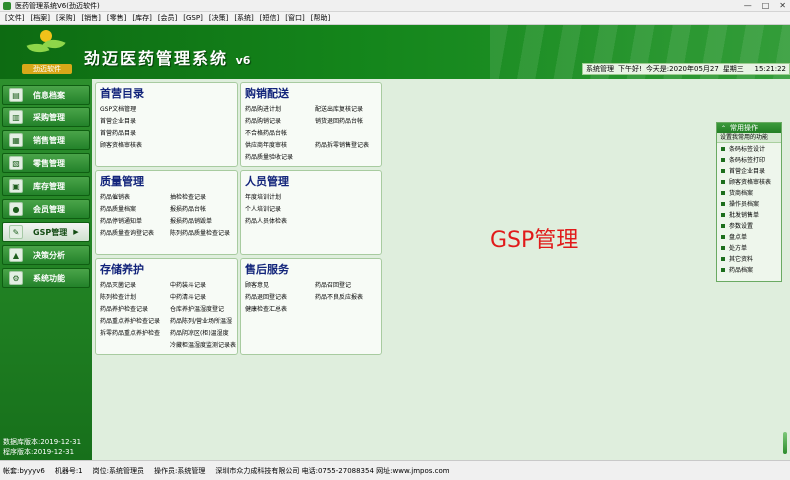  What do you see at coordinates (339, 120) in the screenshot?
I see `link-sales-return-ledger: 销货退回药品台帐` at bounding box center [339, 120].